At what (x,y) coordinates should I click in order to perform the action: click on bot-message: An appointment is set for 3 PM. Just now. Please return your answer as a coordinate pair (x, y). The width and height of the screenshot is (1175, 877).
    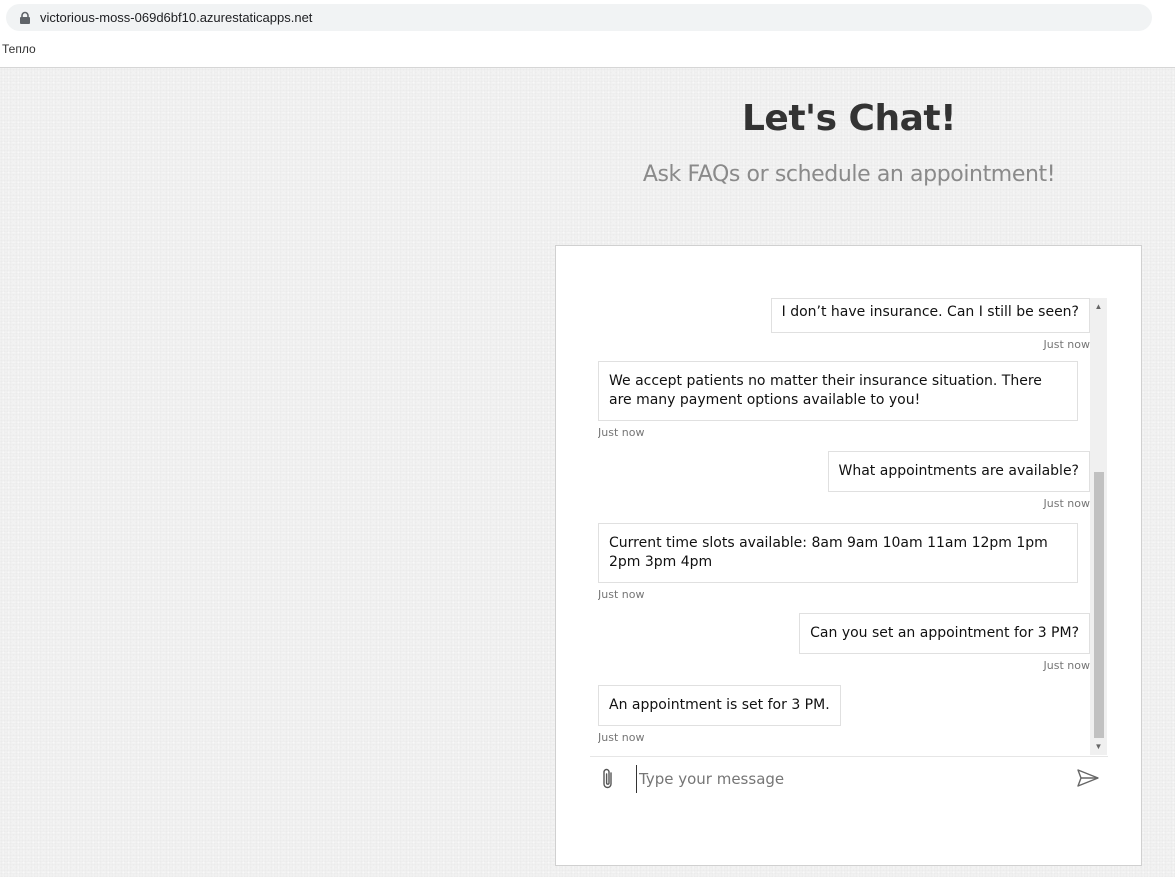
    Looking at the image, I should click on (719, 714).